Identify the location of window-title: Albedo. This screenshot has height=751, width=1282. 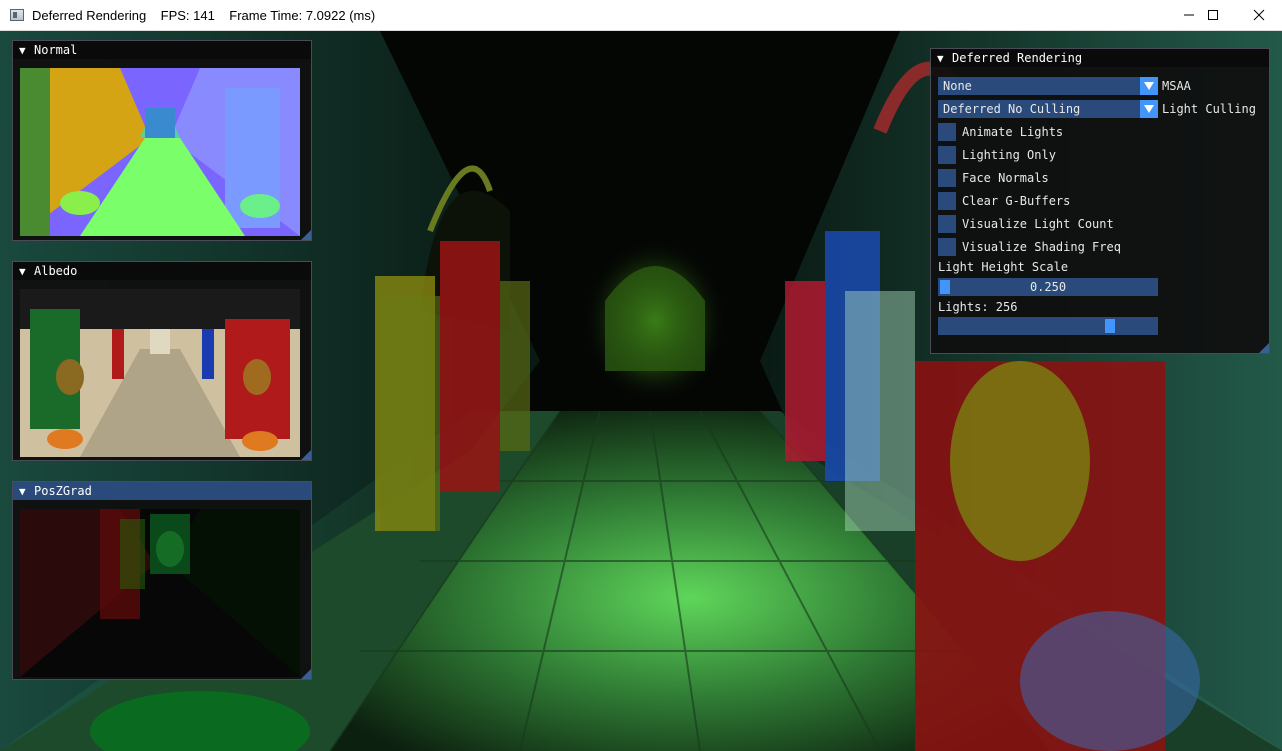
(56, 271).